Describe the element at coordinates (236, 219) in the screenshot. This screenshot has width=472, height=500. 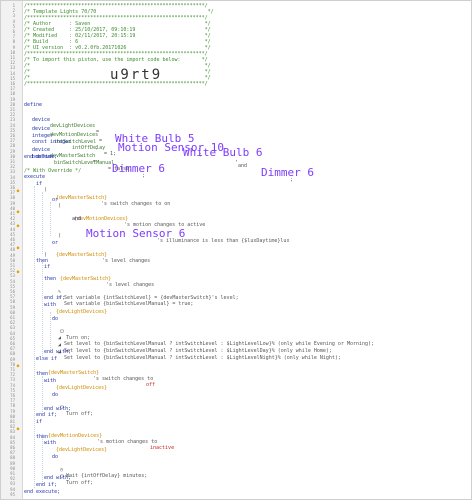
I see `and-line: and` at that location.